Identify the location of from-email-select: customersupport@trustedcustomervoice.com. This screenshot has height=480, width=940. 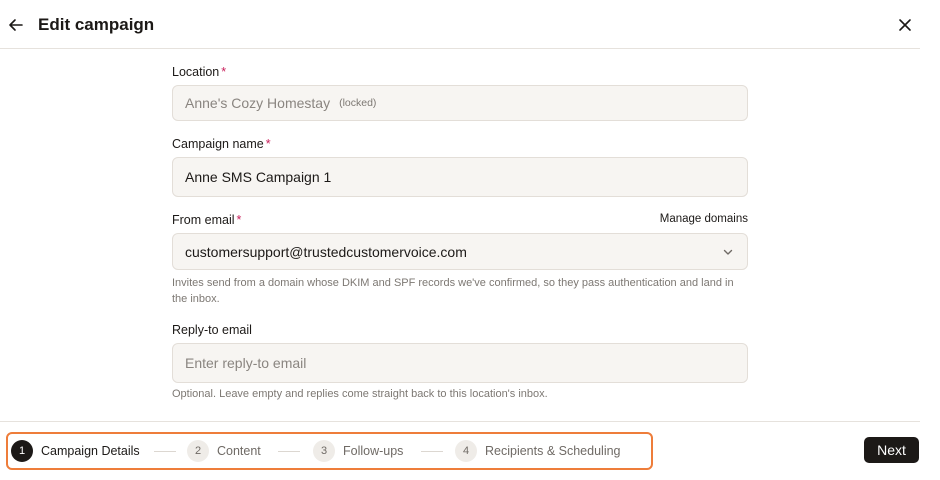
(460, 251).